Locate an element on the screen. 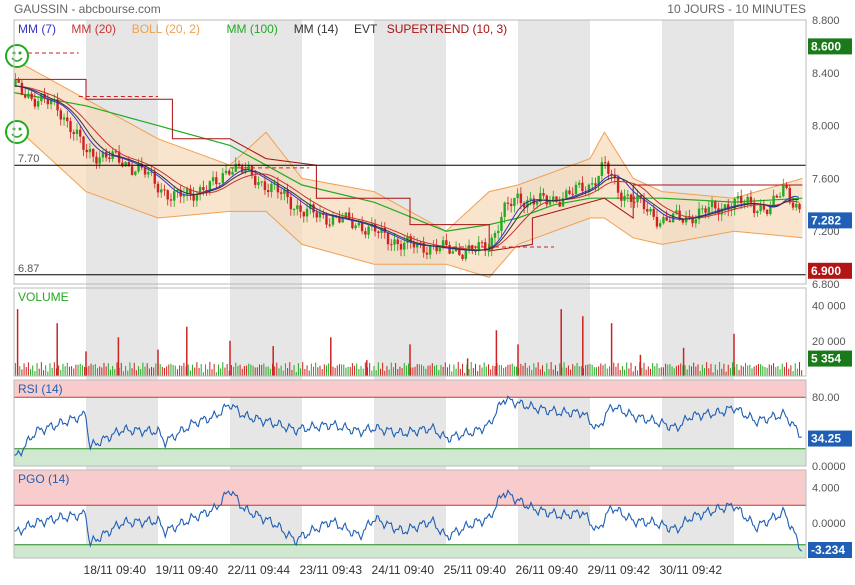 The height and width of the screenshot is (585, 855). x-tick: 19/11 09:40 is located at coordinates (187, 570).